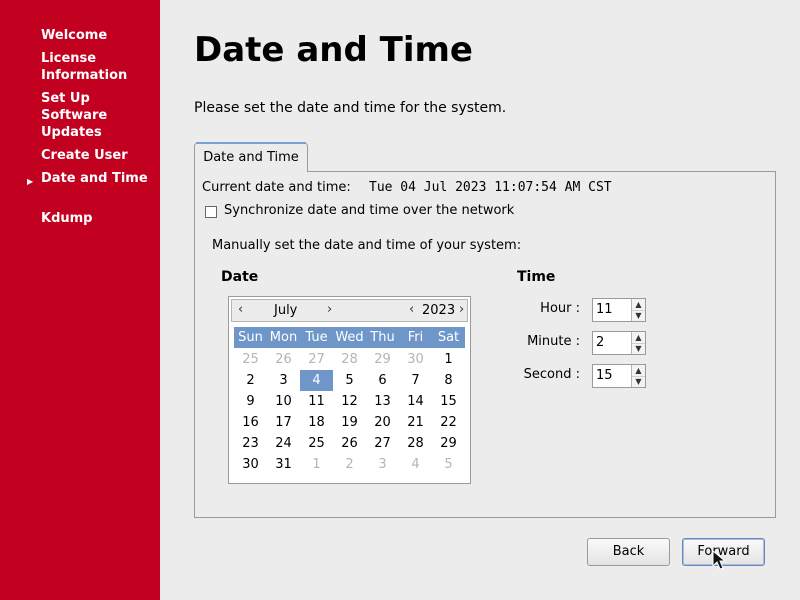 This screenshot has height=600, width=800. What do you see at coordinates (411, 310) in the screenshot?
I see `previous-year-icon: ‹` at bounding box center [411, 310].